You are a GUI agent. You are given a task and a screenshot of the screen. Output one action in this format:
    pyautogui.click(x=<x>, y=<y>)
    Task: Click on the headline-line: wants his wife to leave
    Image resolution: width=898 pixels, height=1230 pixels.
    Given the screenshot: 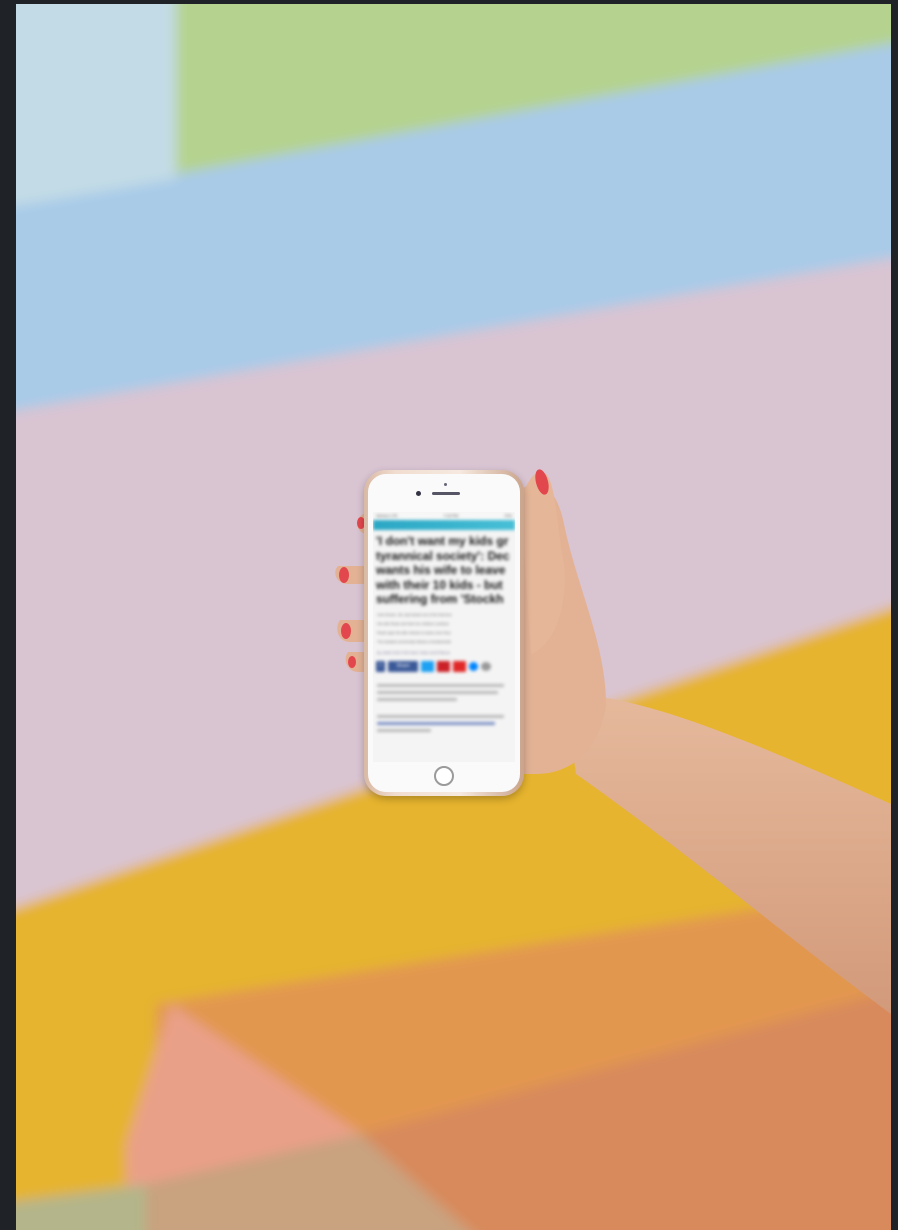 What is the action you would take?
    pyautogui.click(x=441, y=570)
    